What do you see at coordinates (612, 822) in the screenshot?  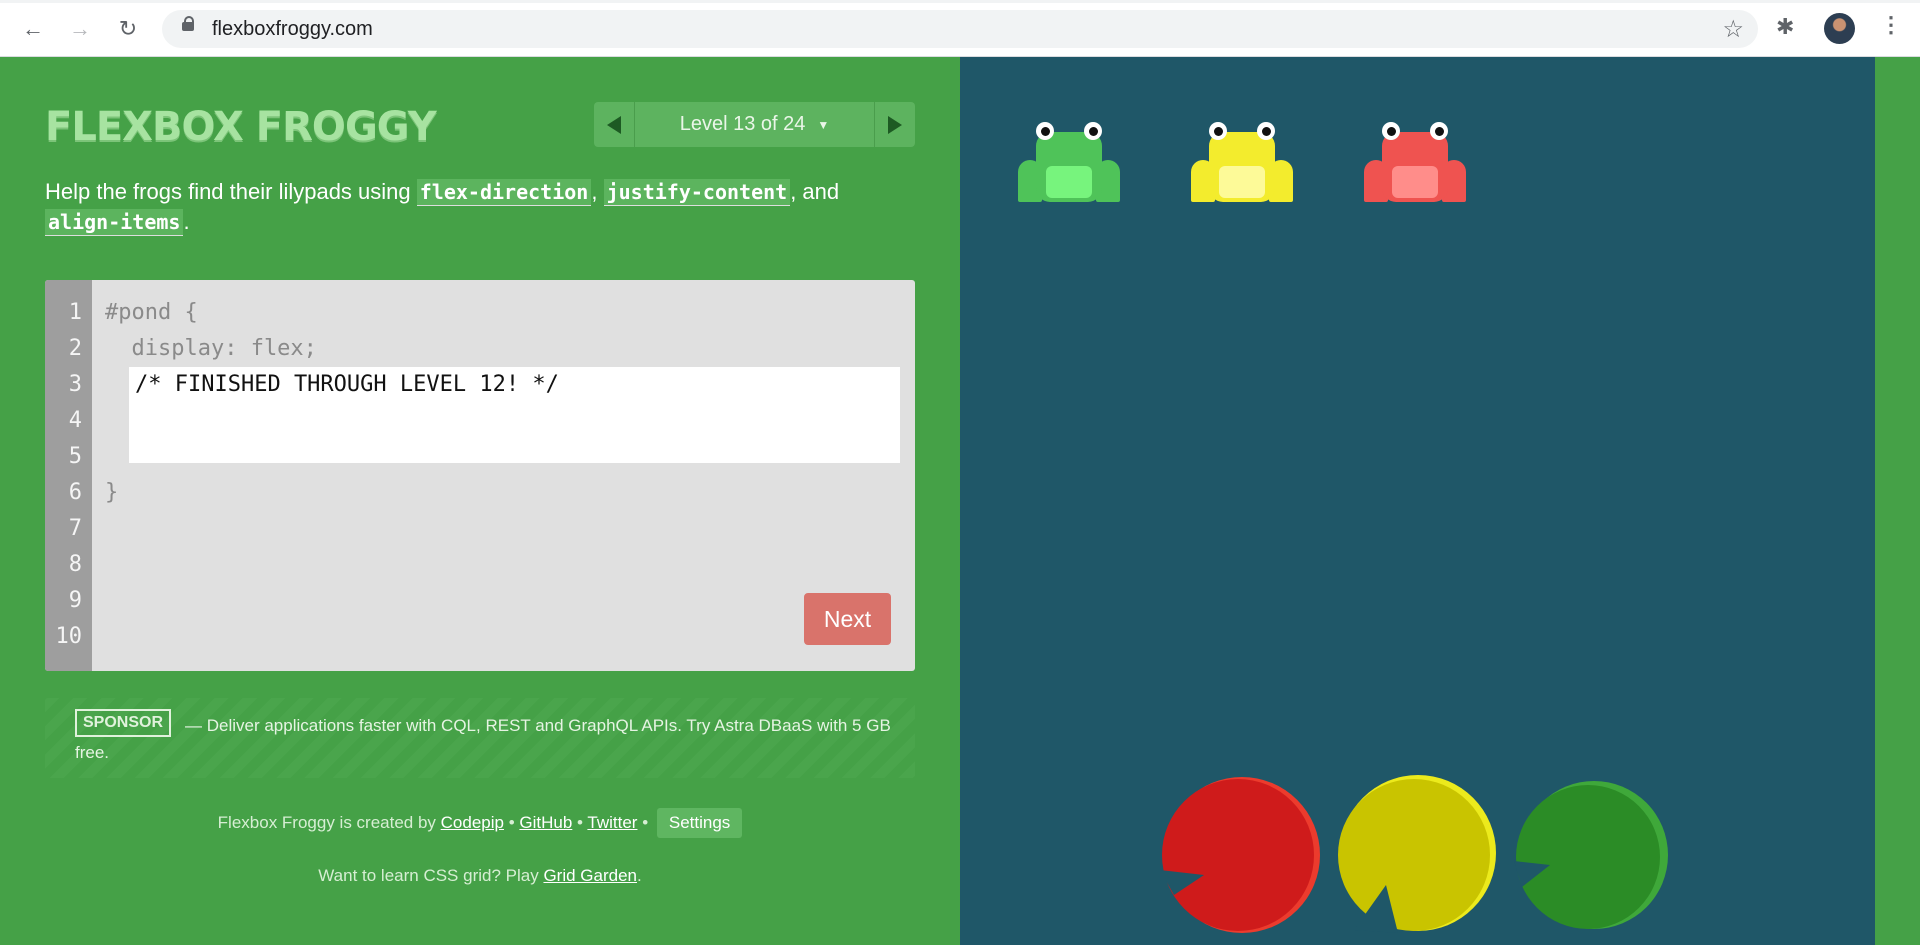 I see `twitter-link: Twitter` at bounding box center [612, 822].